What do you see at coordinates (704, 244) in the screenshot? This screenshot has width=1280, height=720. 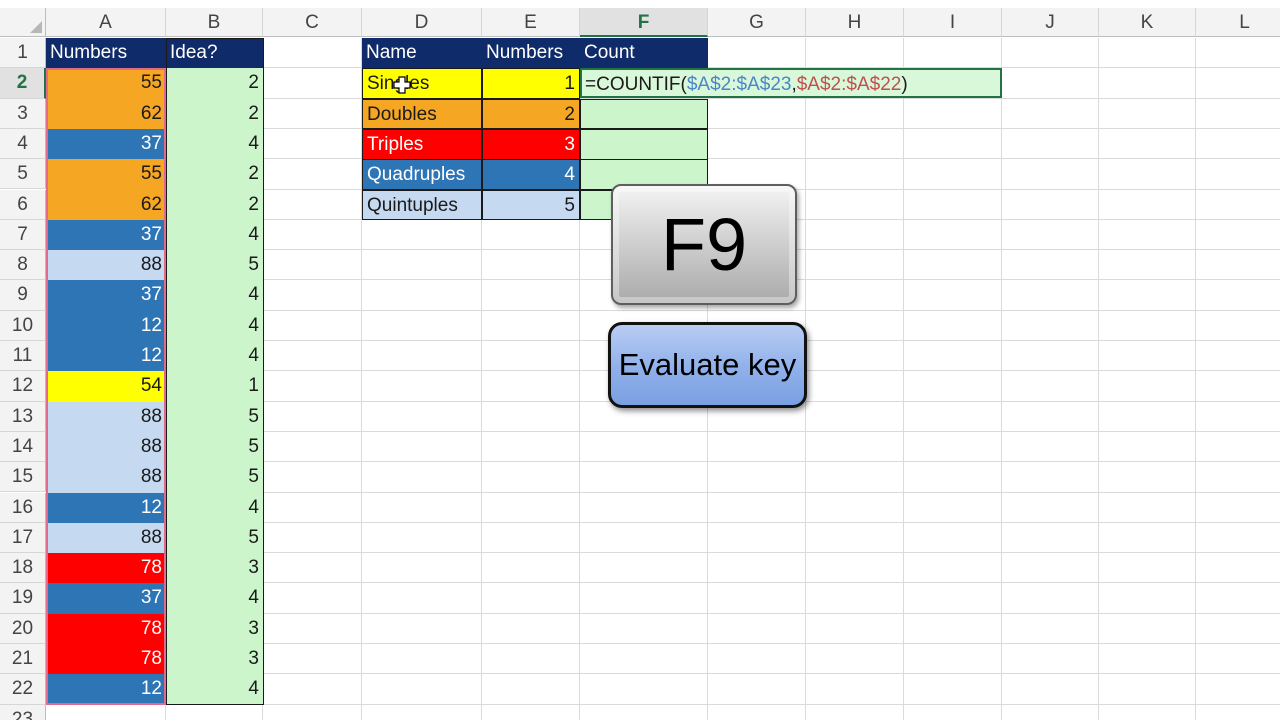 I see `f9-key-label: F9` at bounding box center [704, 244].